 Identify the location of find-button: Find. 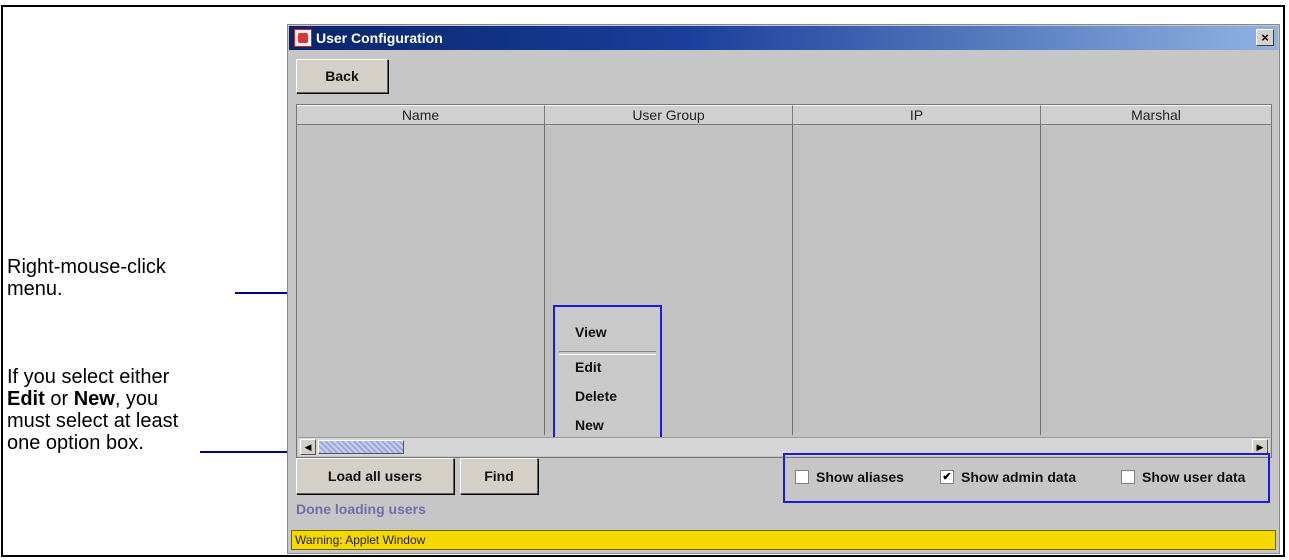
(499, 476).